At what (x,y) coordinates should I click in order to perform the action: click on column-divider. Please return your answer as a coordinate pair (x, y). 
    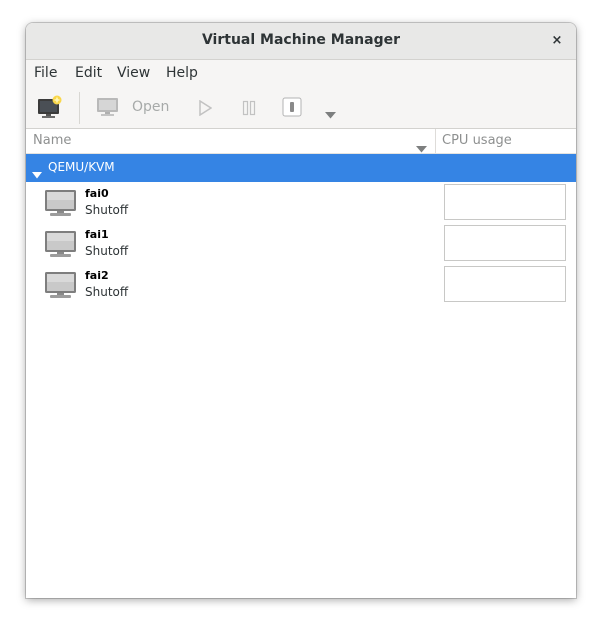
    Looking at the image, I should click on (435, 141).